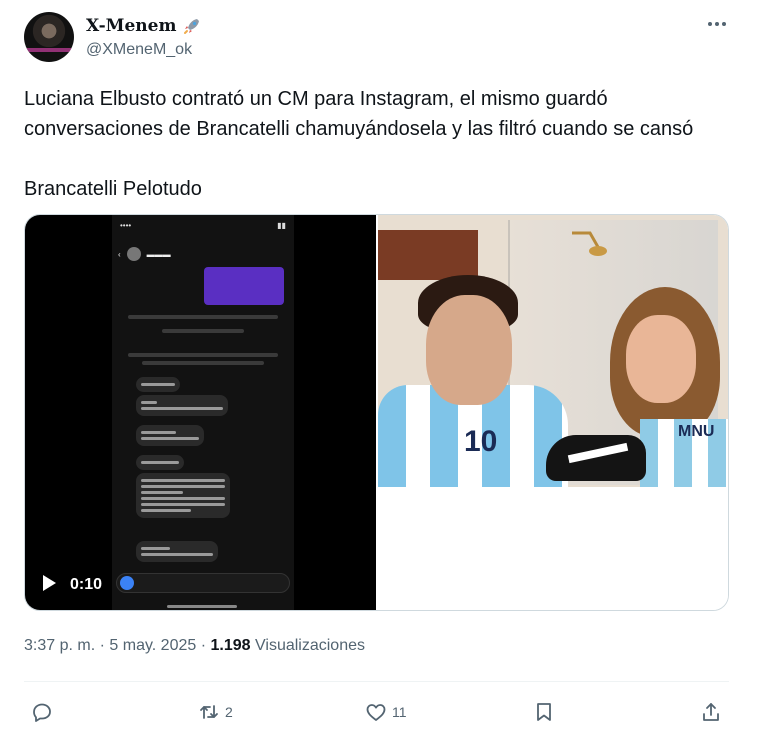 This screenshot has height=736, width=767. What do you see at coordinates (131, 26) in the screenshot?
I see `display-name: X-Menem` at bounding box center [131, 26].